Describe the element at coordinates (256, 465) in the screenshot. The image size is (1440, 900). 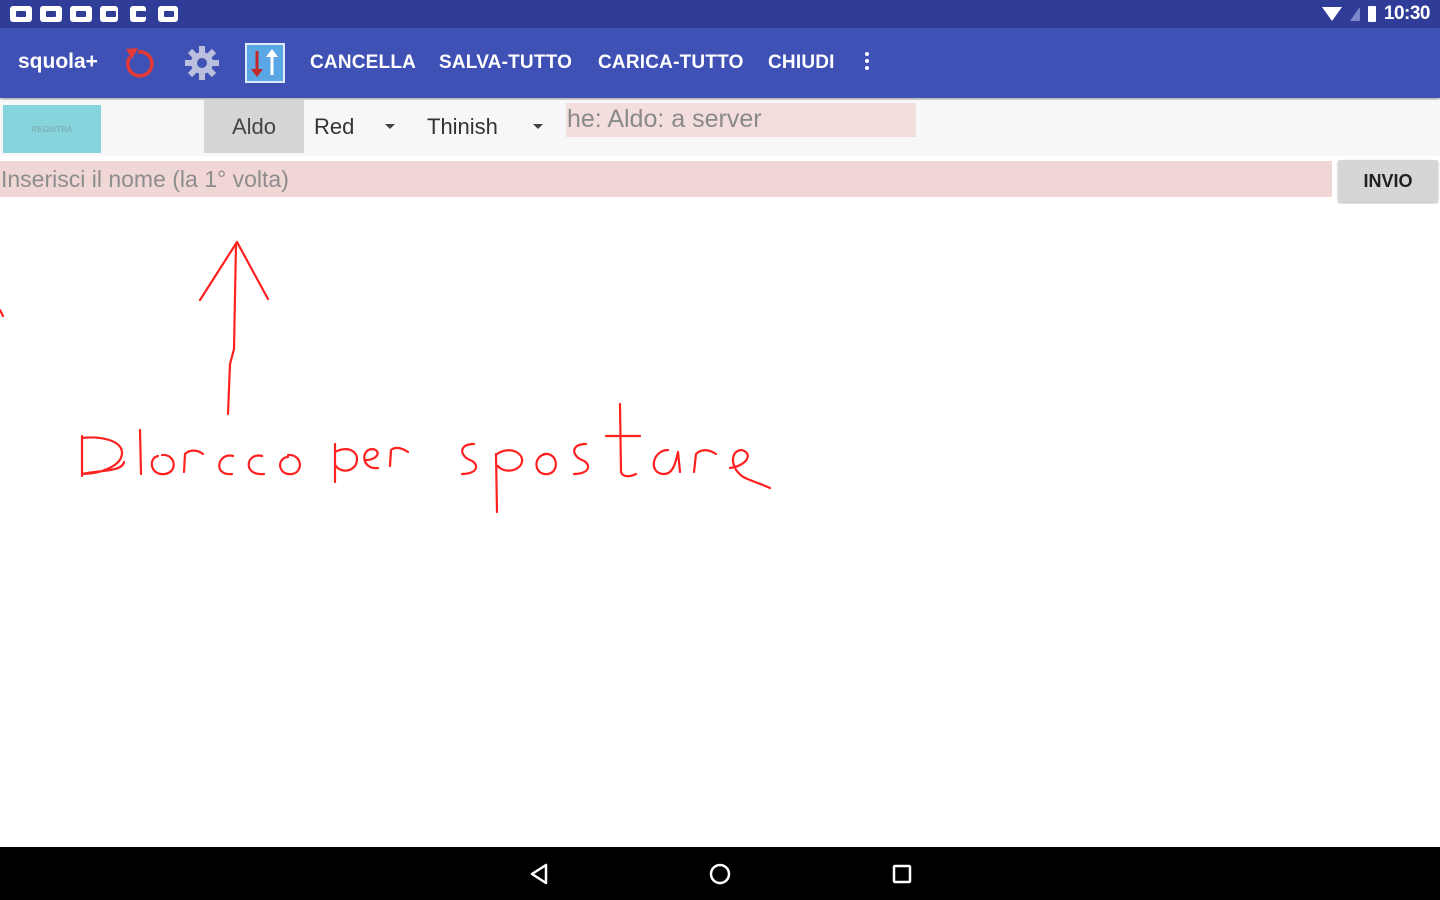
I see `letter-c2` at that location.